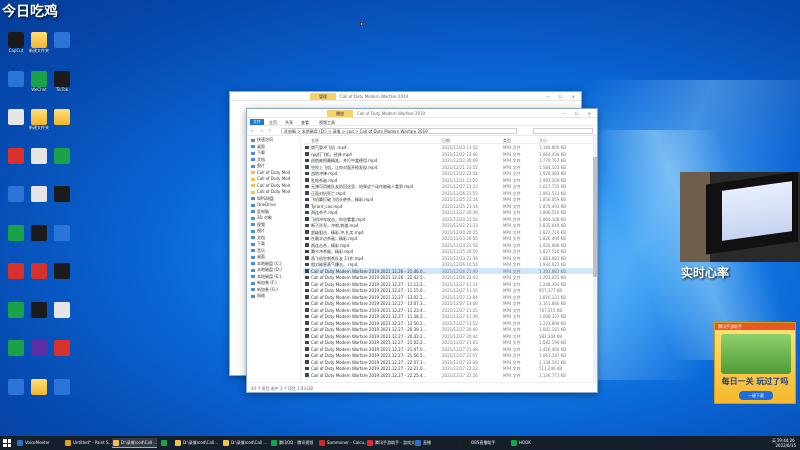 This screenshot has height=450, width=800. Describe the element at coordinates (460, 154) in the screenshot. I see `file-date: 2021/12/22 13:46` at that location.